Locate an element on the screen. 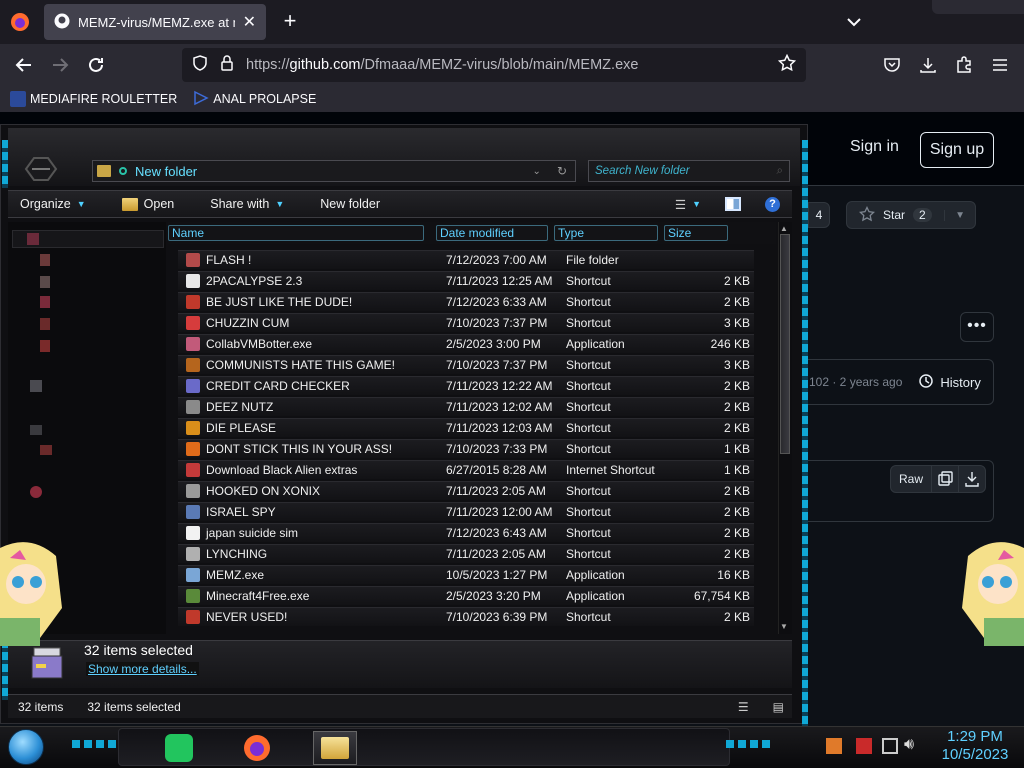 The image size is (1024, 768). file-row: DIE PLEASE 7/11/2023 12:03 AM Shortcut 2 KB is located at coordinates (466, 427).